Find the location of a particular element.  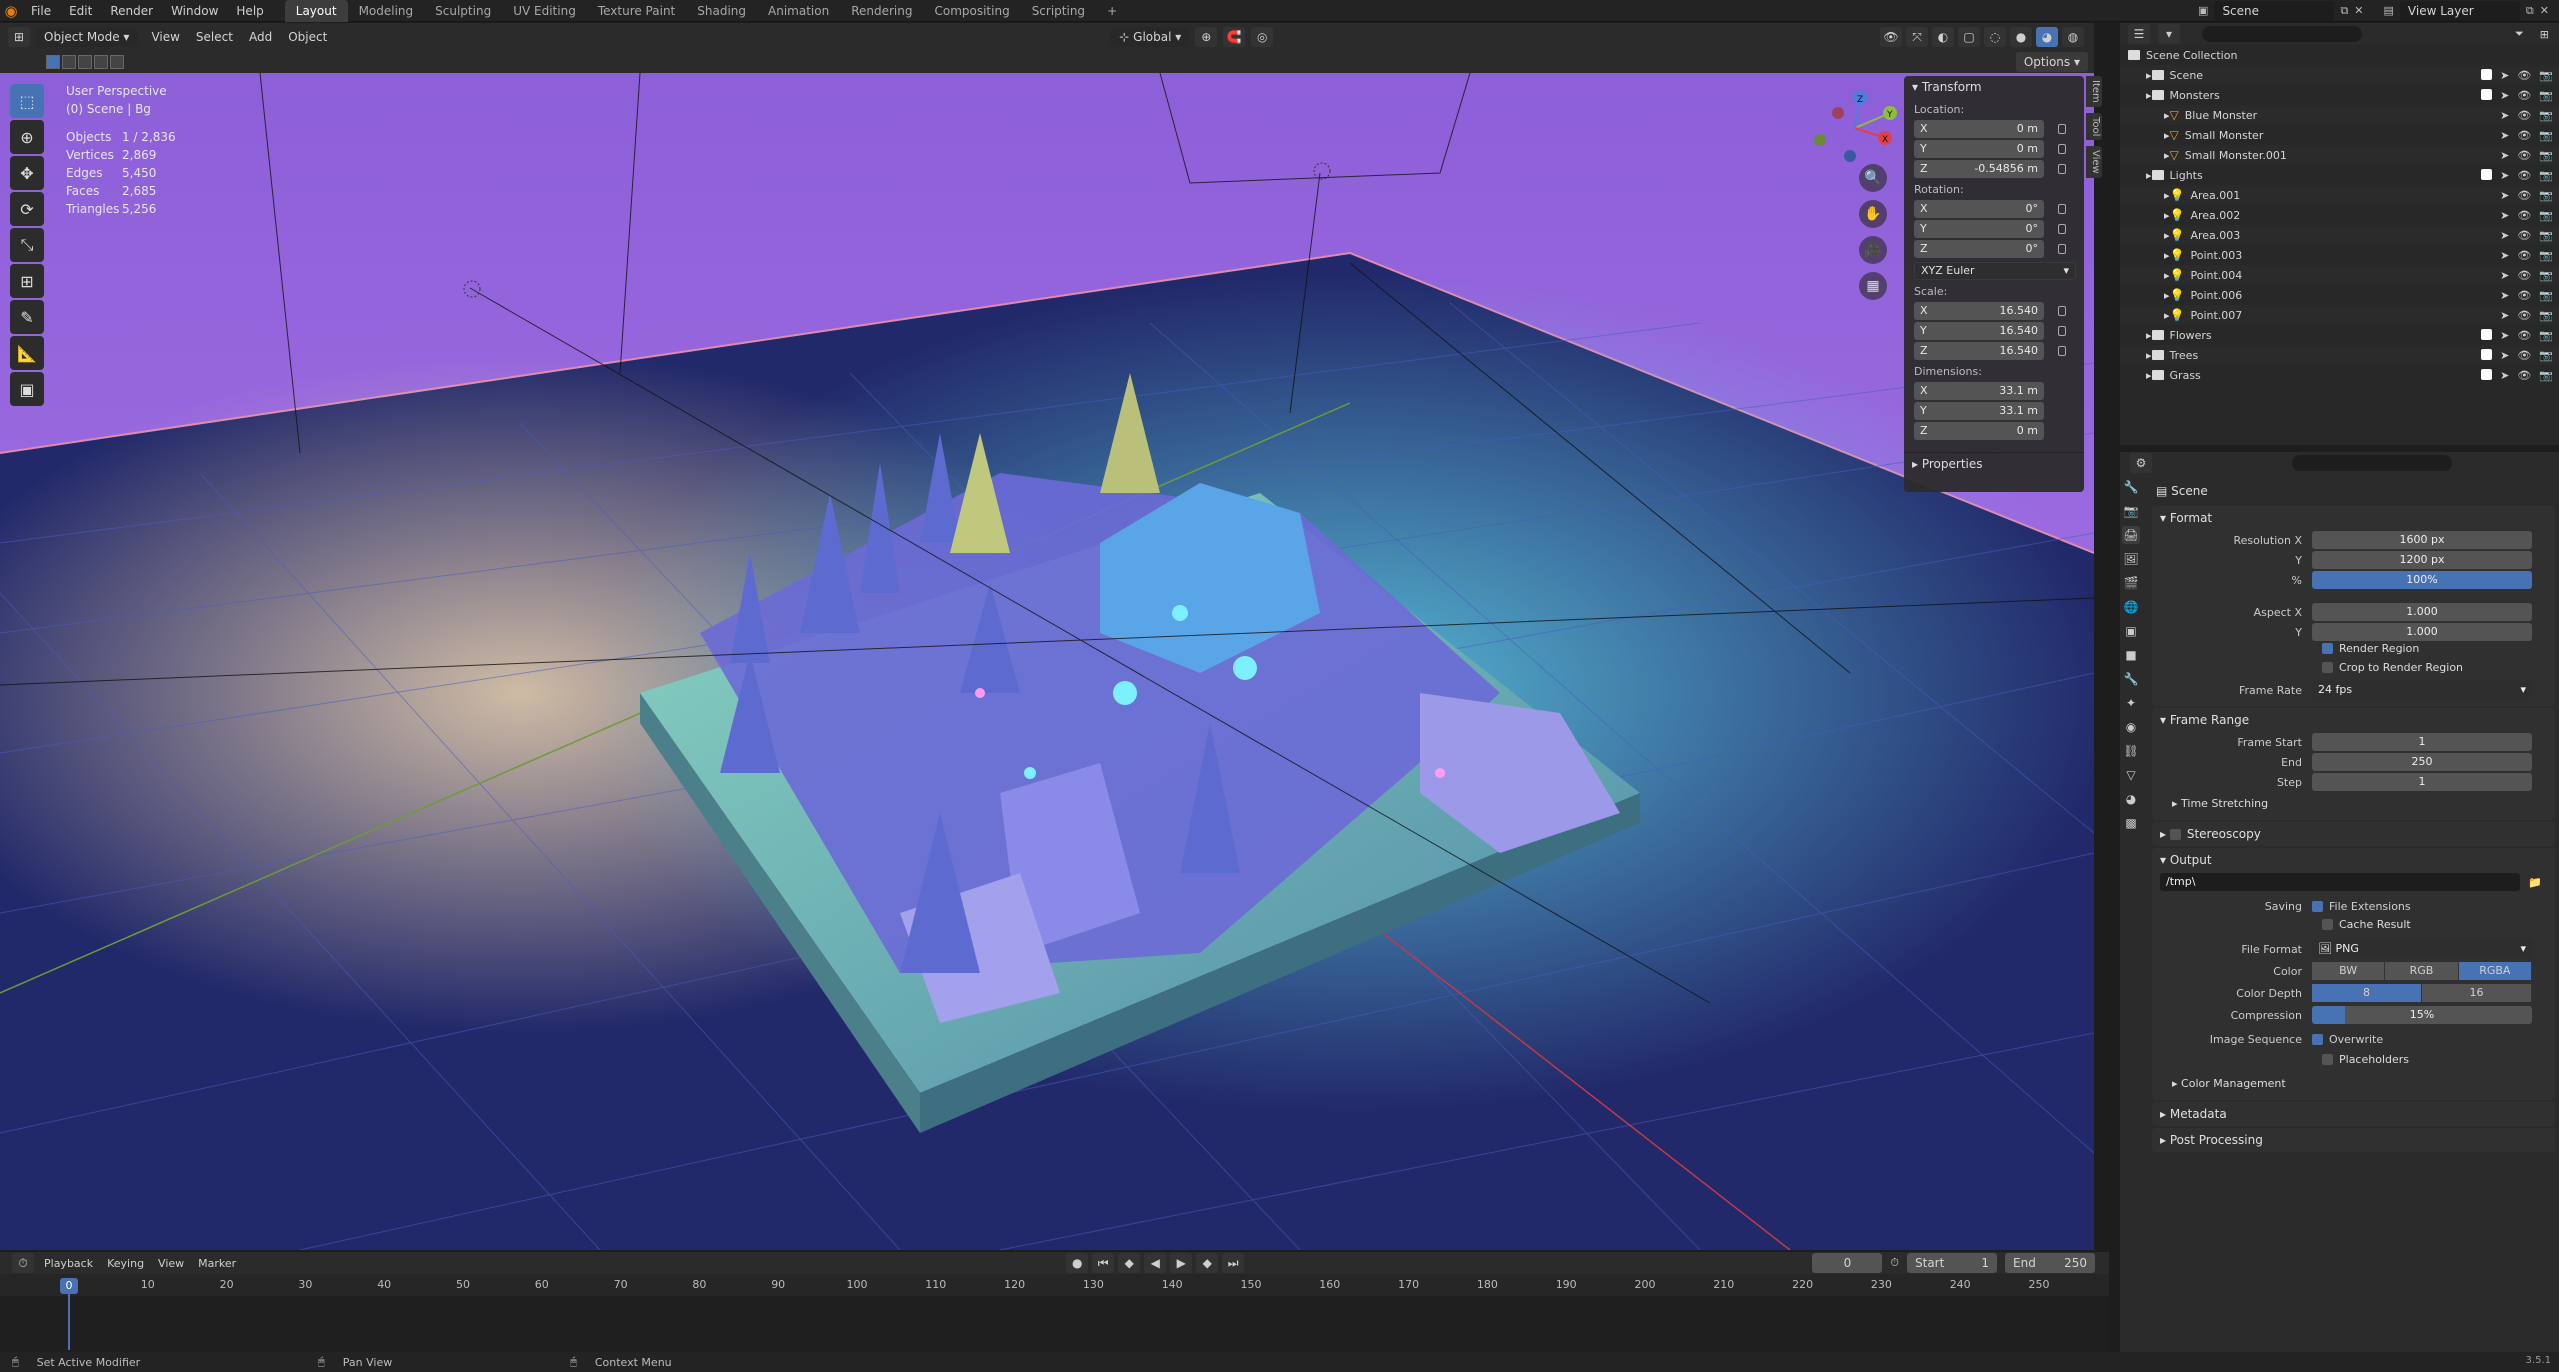

constraints-tab-icon: ⛓ is located at coordinates (2131, 751).